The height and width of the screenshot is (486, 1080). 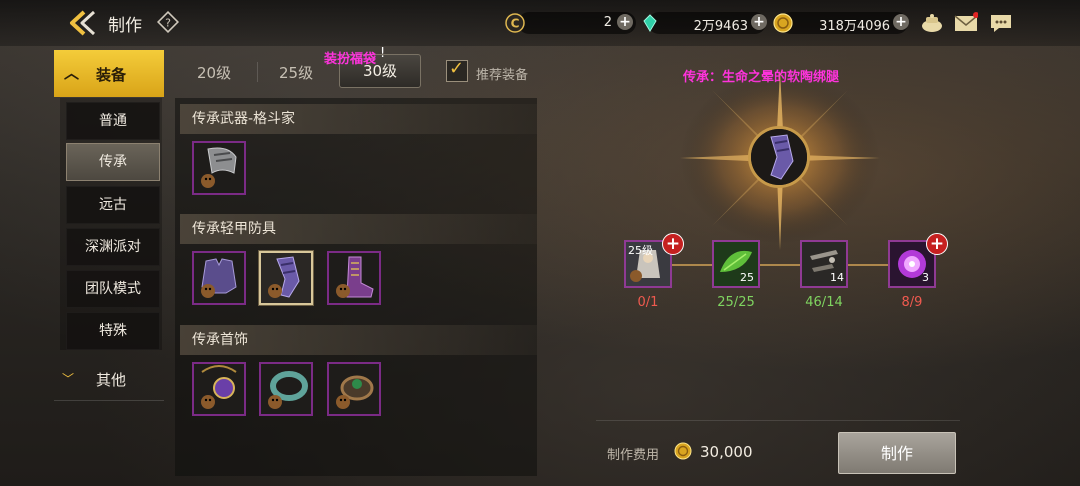 I want to click on recommend-label: 推荐装备, so click(x=502, y=75).